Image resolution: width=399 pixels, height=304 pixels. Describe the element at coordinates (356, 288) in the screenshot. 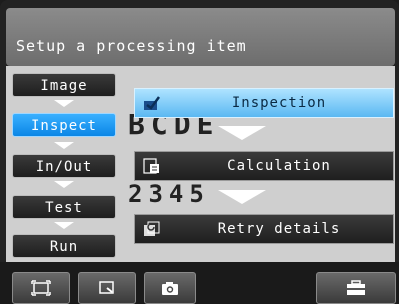

I see `toolbox-button` at that location.